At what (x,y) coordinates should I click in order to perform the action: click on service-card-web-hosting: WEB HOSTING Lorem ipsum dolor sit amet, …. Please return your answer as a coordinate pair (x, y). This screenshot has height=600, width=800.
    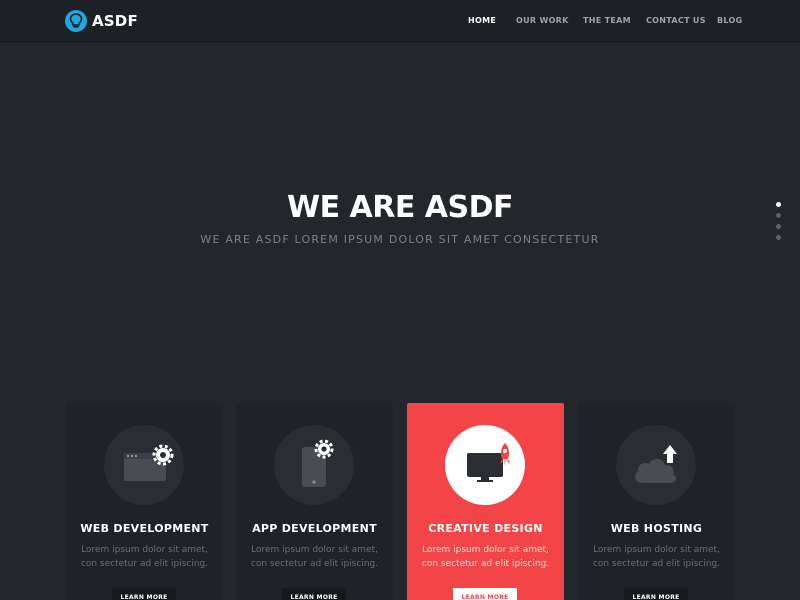
    Looking at the image, I should click on (656, 501).